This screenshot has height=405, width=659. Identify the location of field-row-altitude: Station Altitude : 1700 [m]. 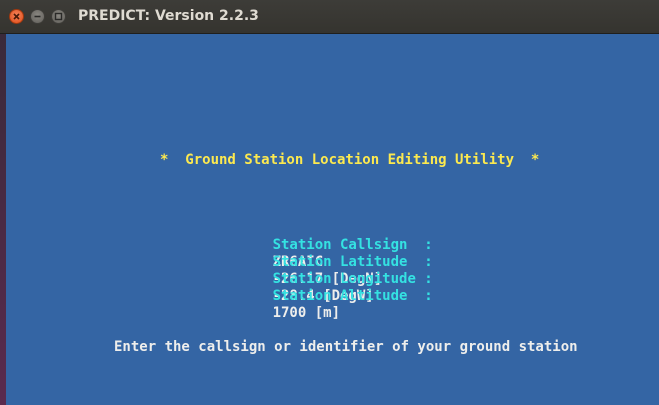
(327, 305).